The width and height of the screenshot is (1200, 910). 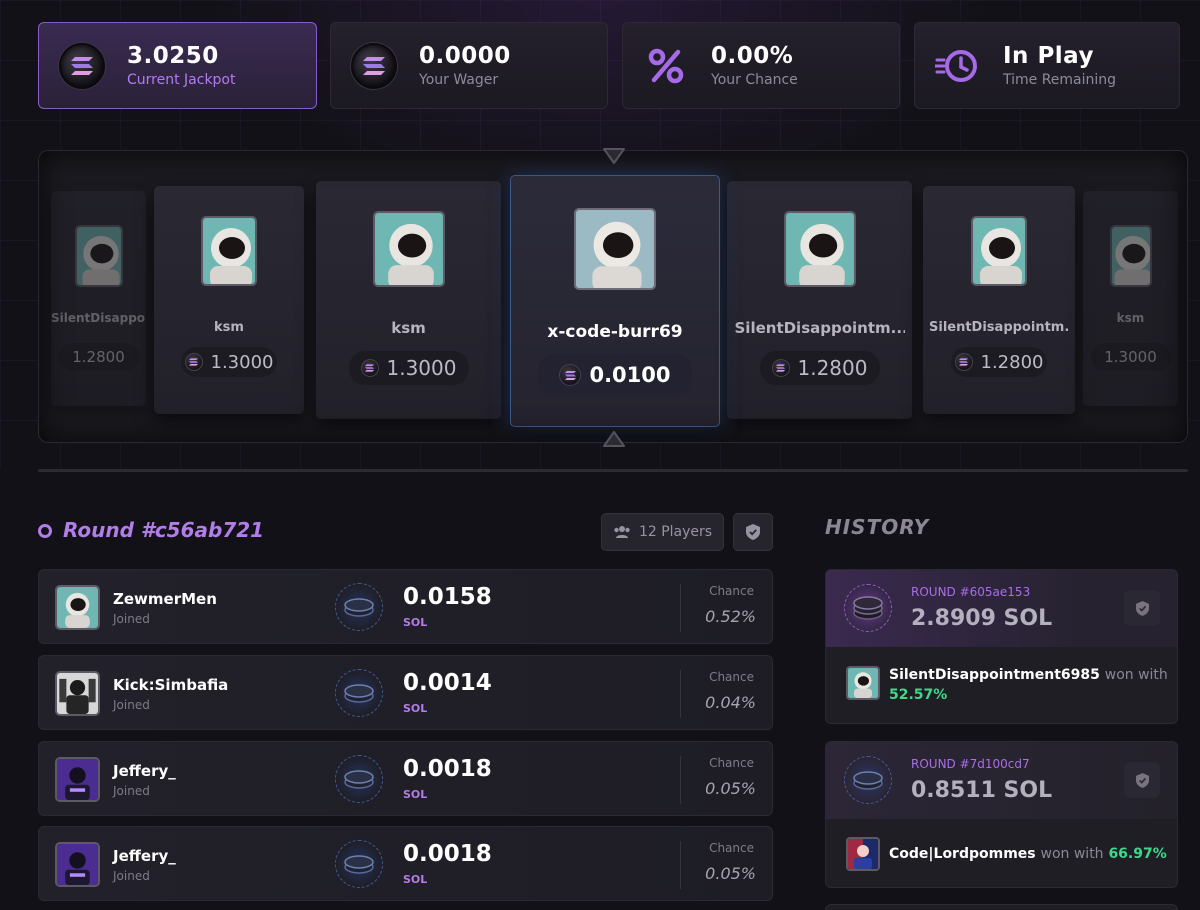 What do you see at coordinates (958, 66) in the screenshot?
I see `stopwatch-icon` at bounding box center [958, 66].